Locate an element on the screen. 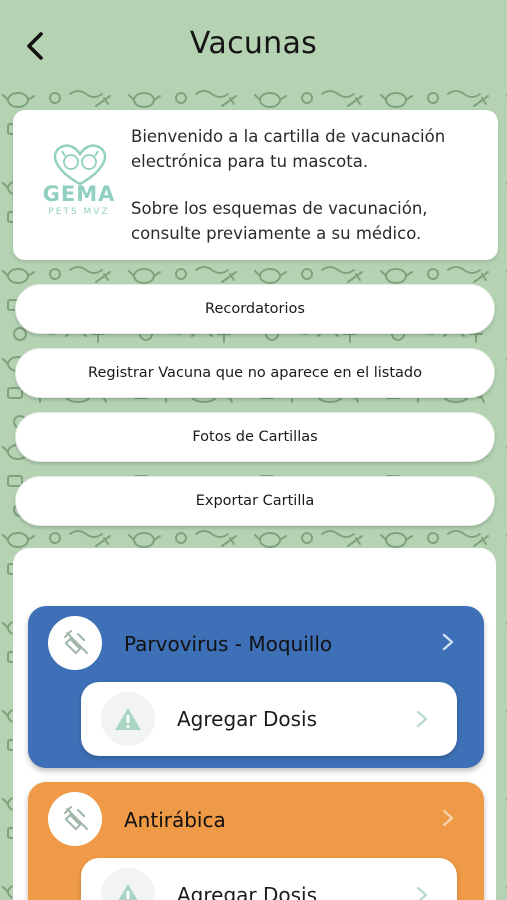 The image size is (507, 900). logo-subtitle: PETS MVZ is located at coordinates (79, 212).